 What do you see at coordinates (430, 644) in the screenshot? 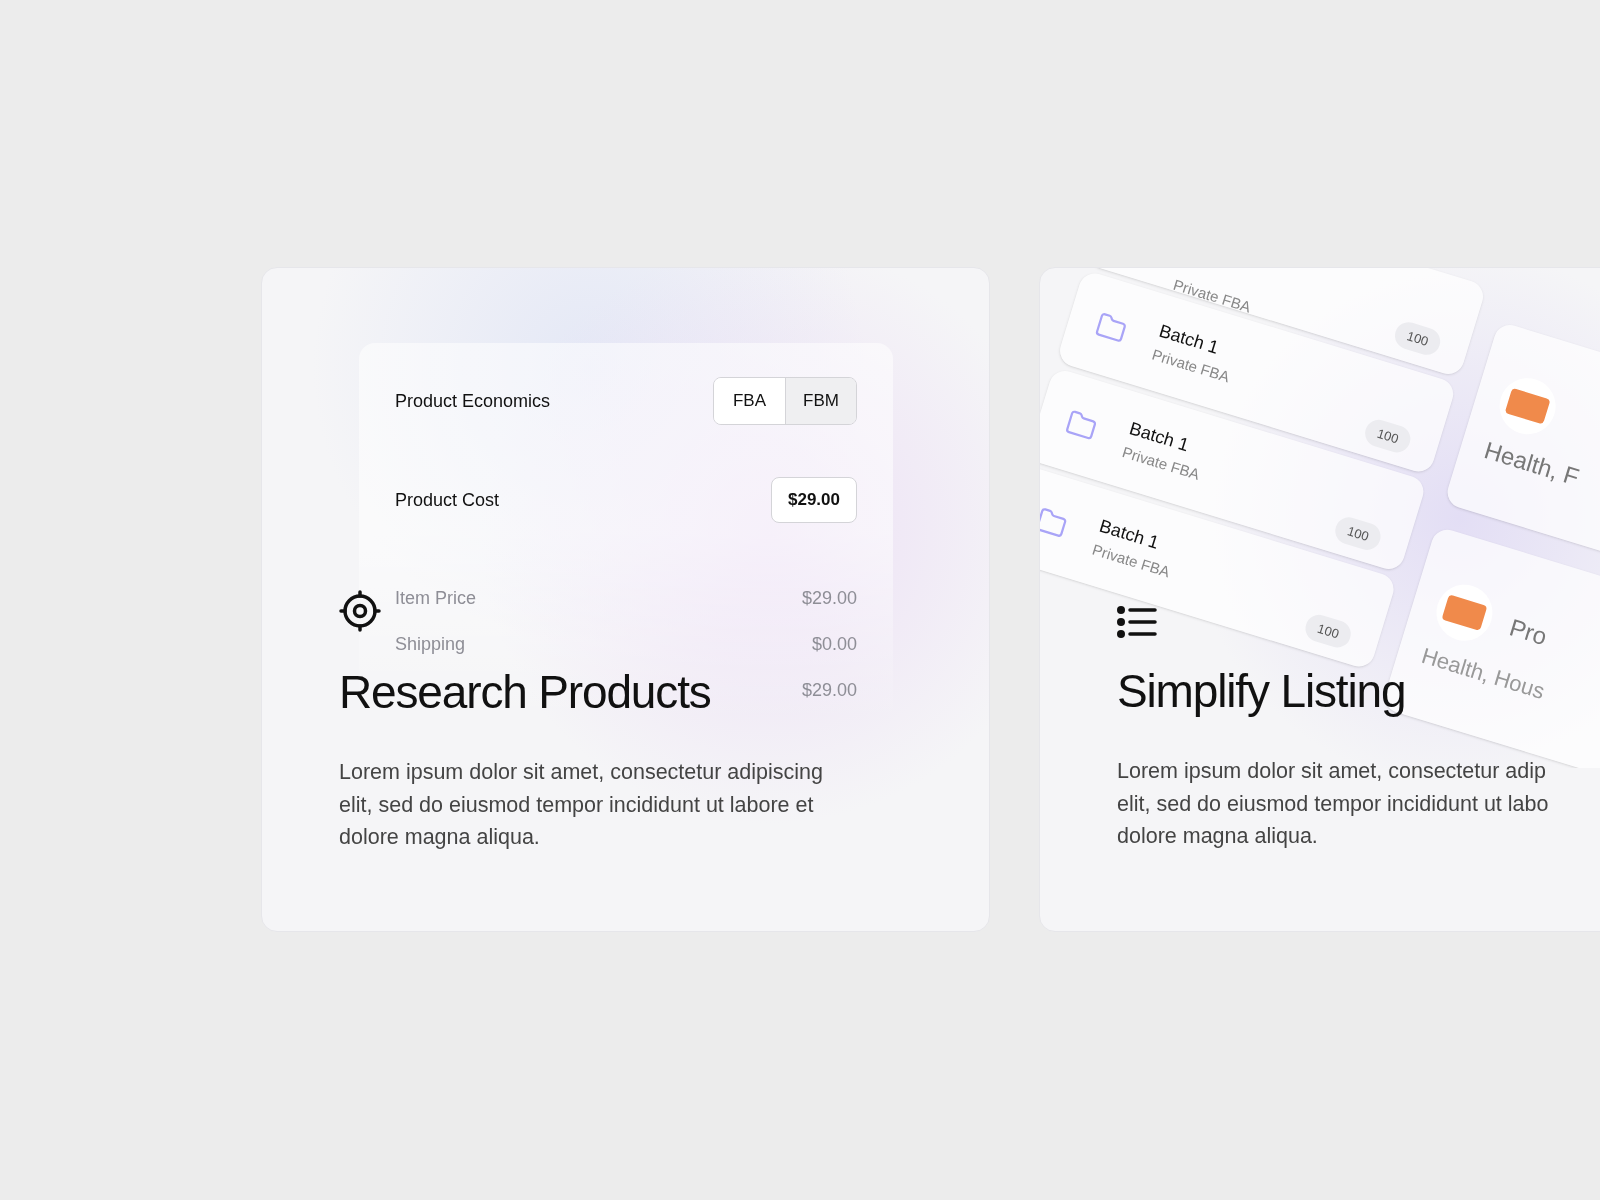
I see `row-label: Shipping` at bounding box center [430, 644].